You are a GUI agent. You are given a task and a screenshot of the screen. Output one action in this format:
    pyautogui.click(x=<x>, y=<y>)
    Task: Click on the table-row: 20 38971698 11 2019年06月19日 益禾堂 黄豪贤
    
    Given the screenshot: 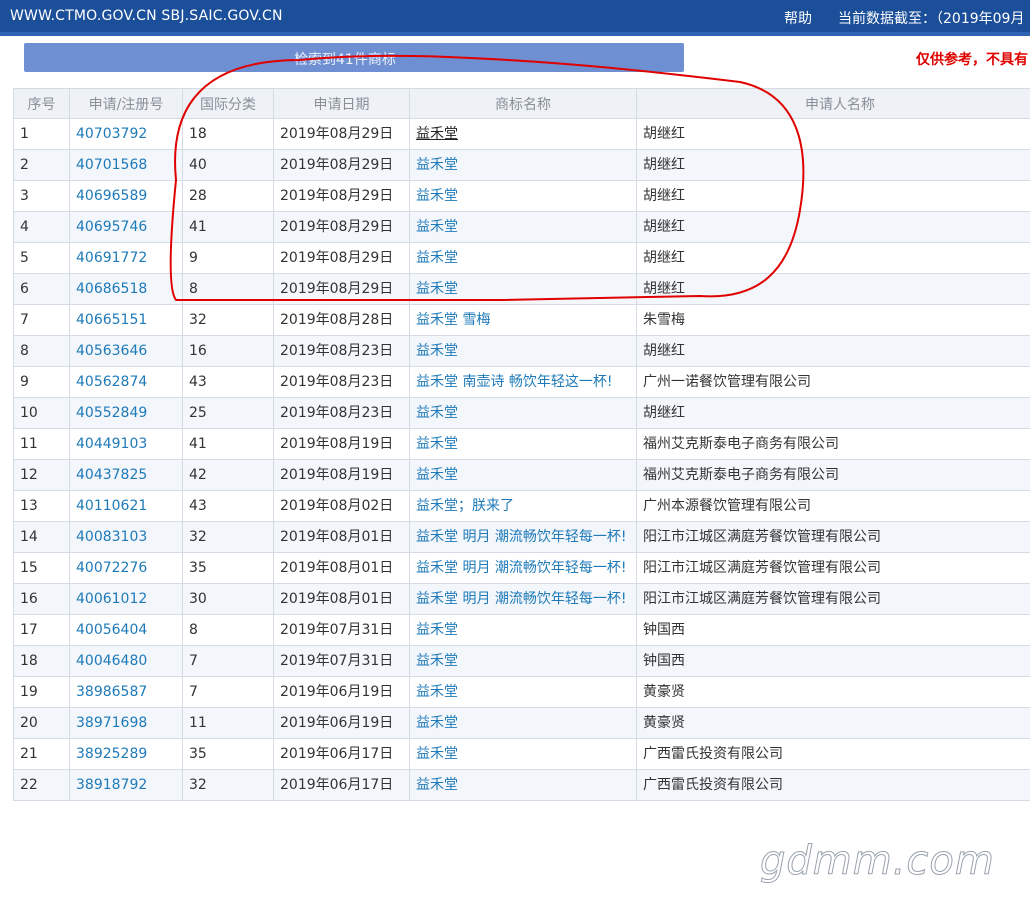 What is the action you would take?
    pyautogui.click(x=521, y=723)
    